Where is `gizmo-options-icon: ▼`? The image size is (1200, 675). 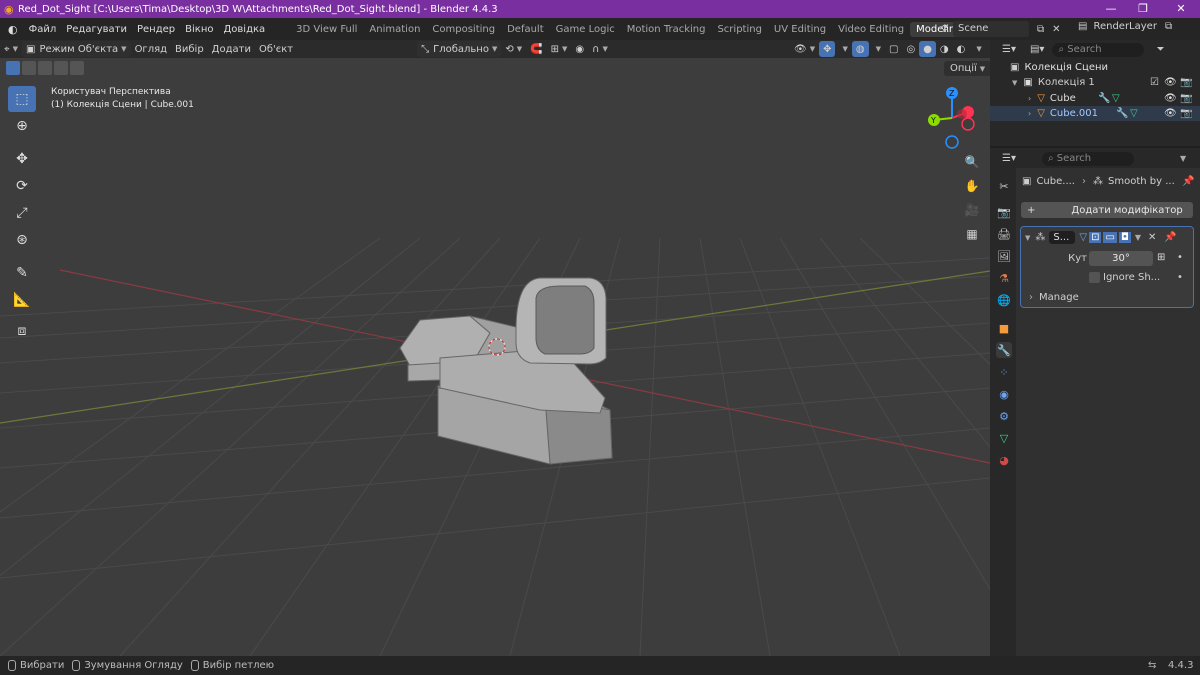 gizmo-options-icon: ▼ is located at coordinates (843, 49).